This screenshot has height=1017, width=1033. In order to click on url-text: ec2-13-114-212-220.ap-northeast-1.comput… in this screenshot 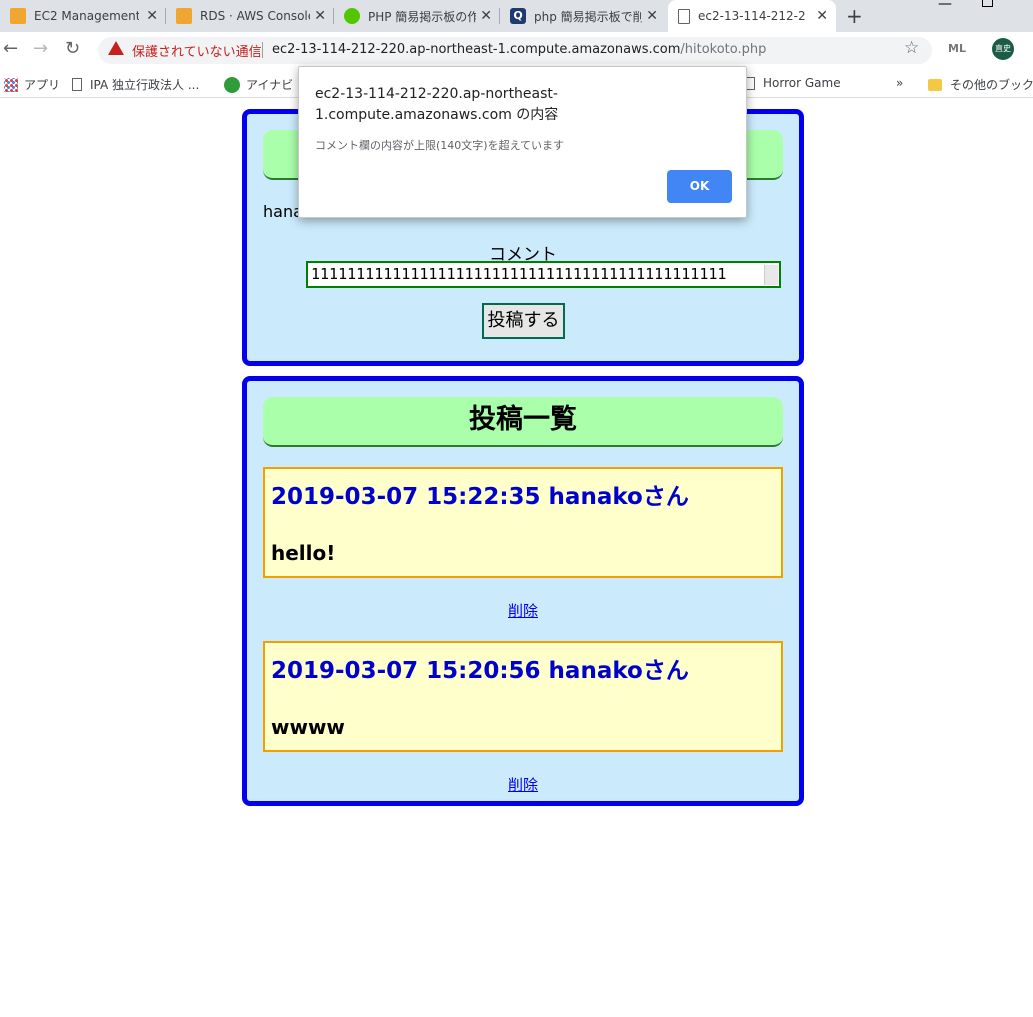, I will do `click(519, 49)`.